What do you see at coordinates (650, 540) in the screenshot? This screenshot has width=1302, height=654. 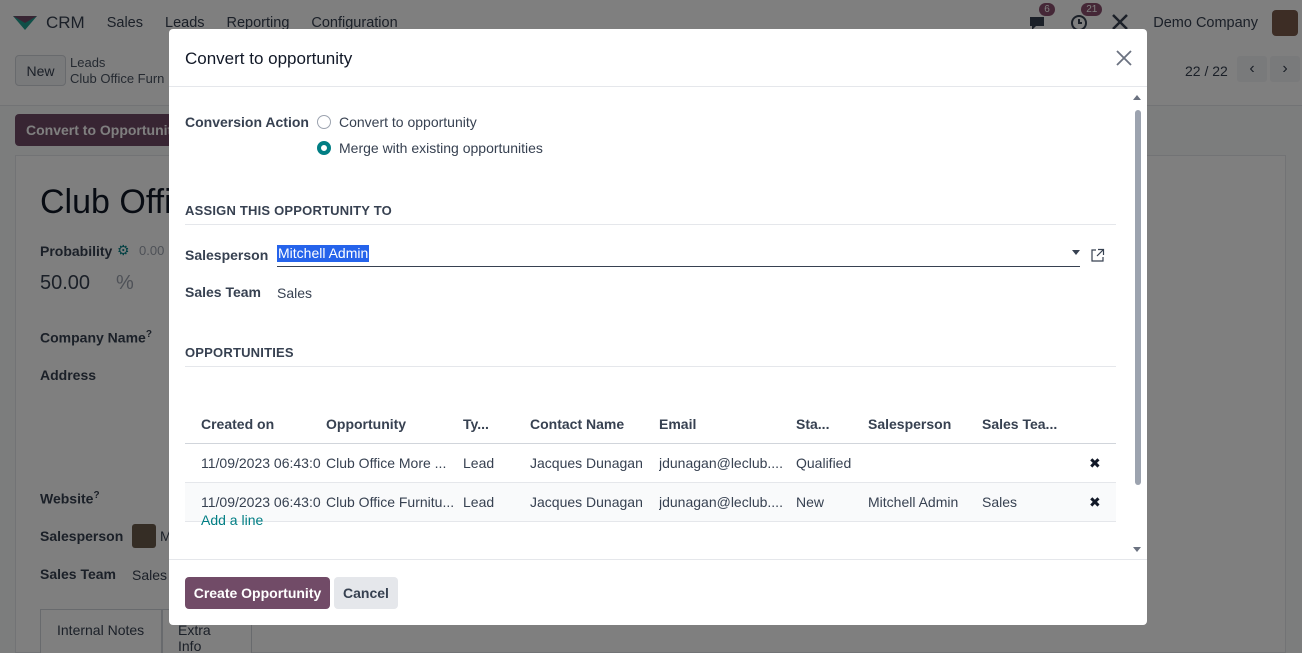 I see `add-line-row` at bounding box center [650, 540].